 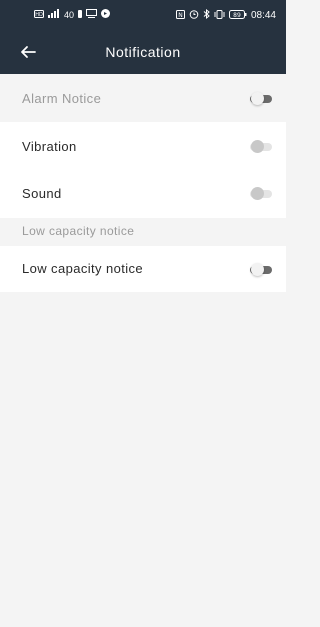 What do you see at coordinates (225, 15) in the screenshot?
I see `status-bar-right: N 89 08:44` at bounding box center [225, 15].